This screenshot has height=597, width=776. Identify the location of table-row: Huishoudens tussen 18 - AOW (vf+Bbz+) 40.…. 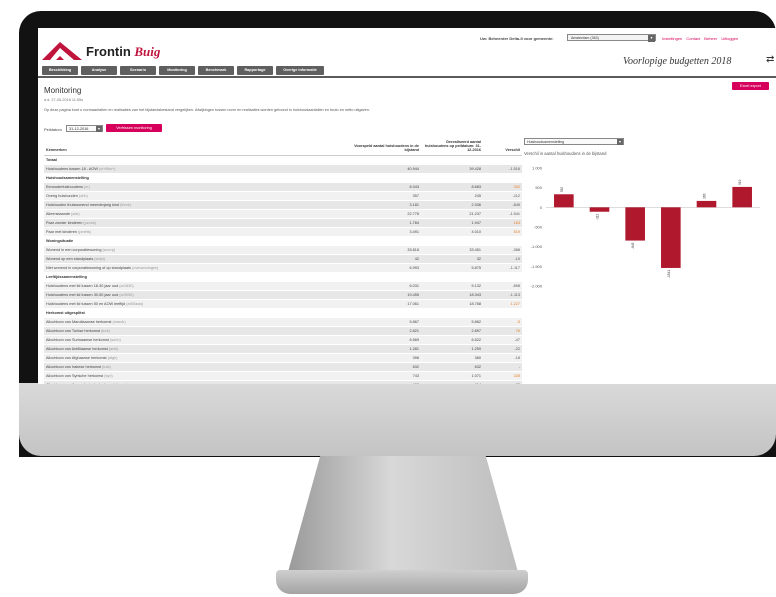
(283, 169).